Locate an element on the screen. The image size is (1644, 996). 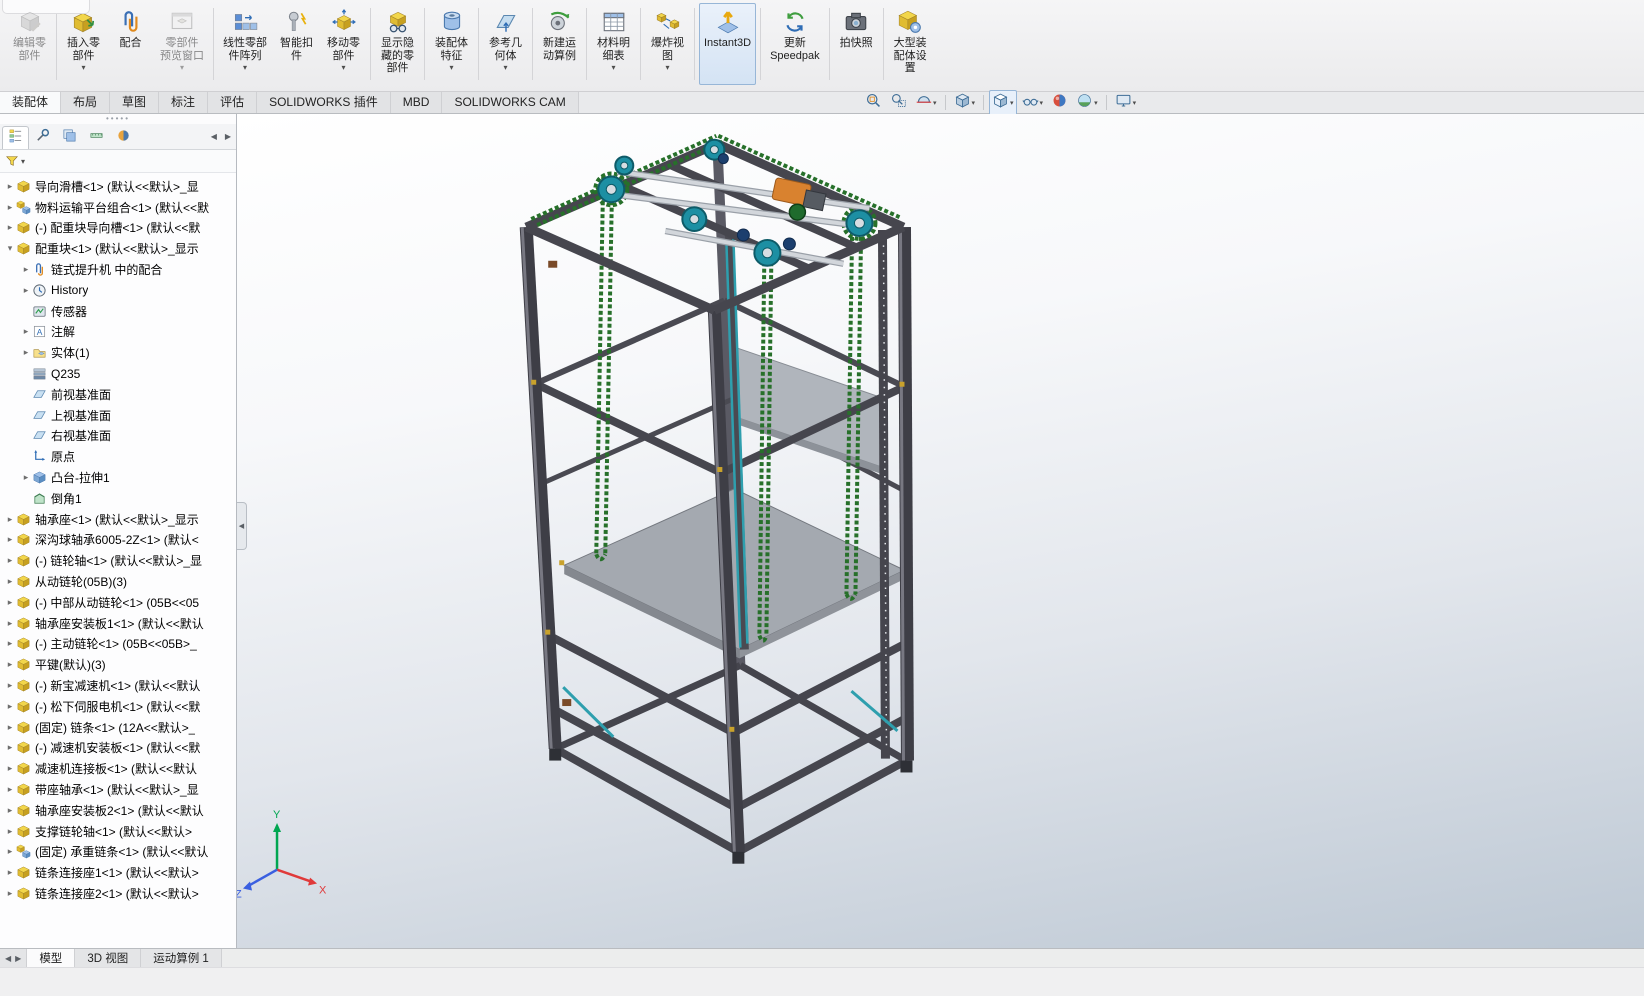
ribbon-button-large-assembly: 大型装 配体设置 is located at coordinates (910, 44).